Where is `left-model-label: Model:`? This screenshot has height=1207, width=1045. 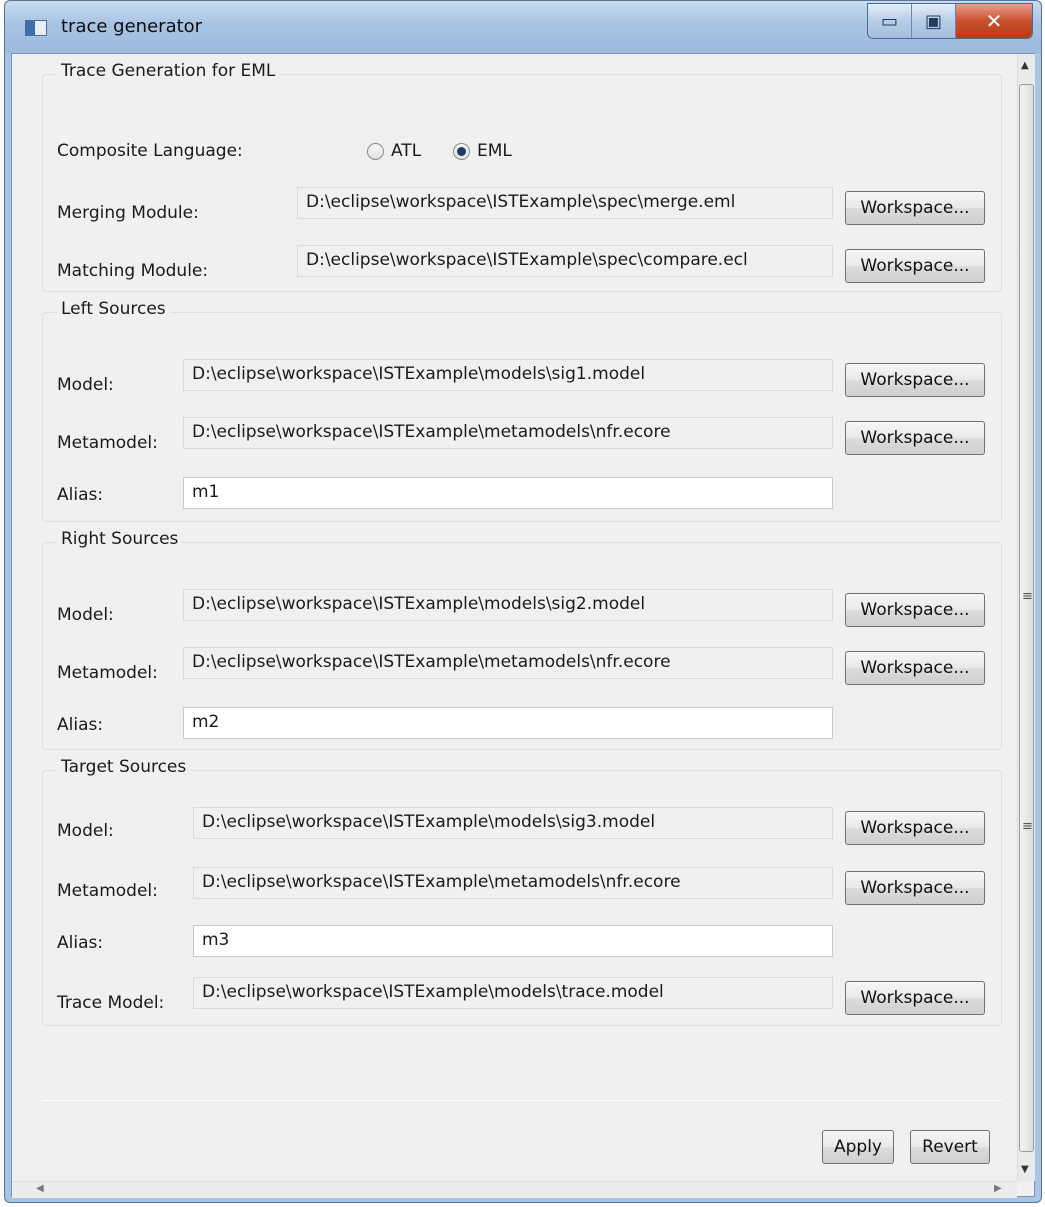 left-model-label: Model: is located at coordinates (85, 385).